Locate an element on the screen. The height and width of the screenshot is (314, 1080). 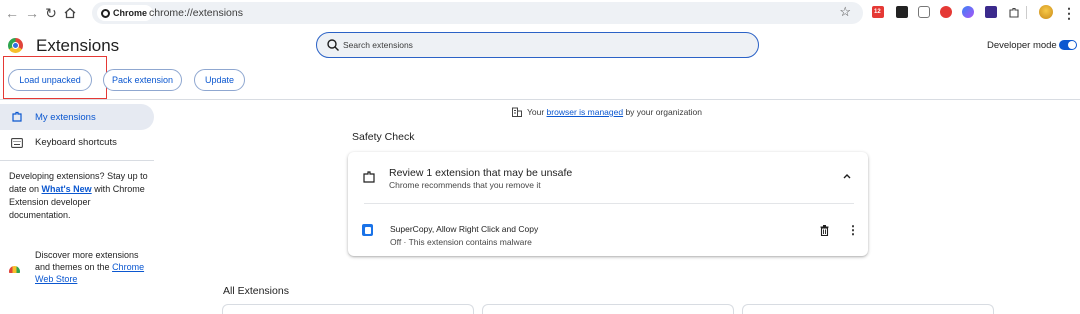
page-title: Extensions is located at coordinates (78, 45).